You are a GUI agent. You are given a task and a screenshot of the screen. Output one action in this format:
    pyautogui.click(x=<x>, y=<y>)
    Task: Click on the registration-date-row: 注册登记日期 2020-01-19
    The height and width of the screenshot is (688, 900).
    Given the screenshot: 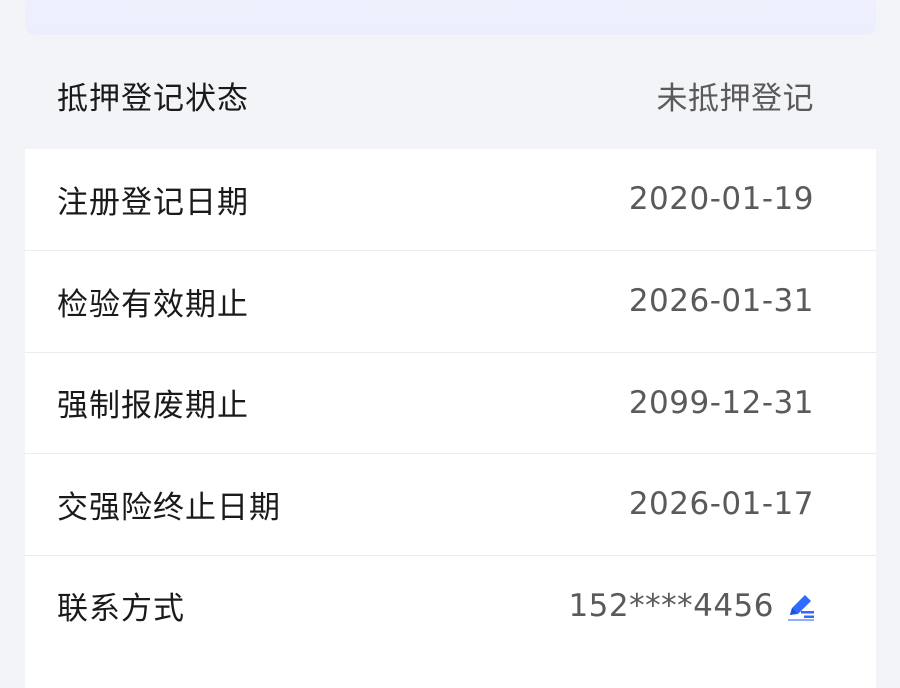 What is the action you would take?
    pyautogui.click(x=450, y=199)
    